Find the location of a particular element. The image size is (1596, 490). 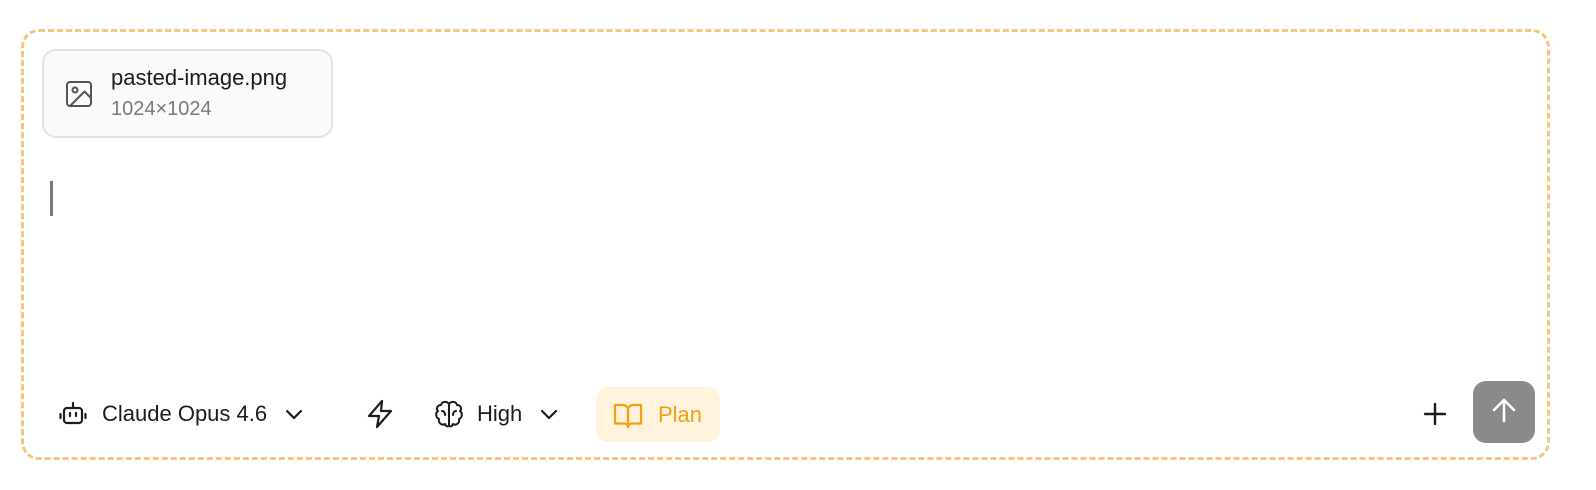

robot-icon is located at coordinates (73, 414).